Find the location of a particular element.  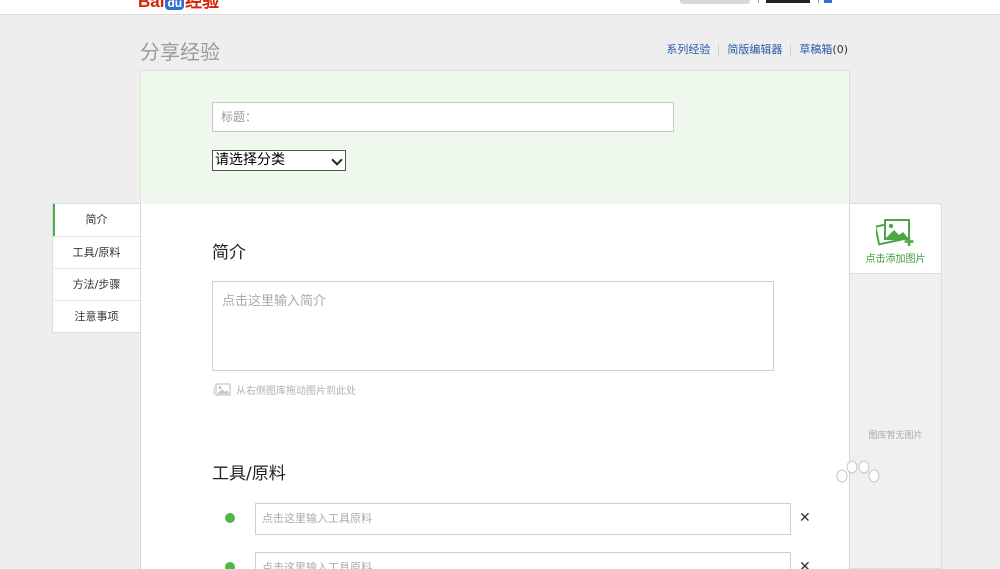

add-image-icon is located at coordinates (895, 232).